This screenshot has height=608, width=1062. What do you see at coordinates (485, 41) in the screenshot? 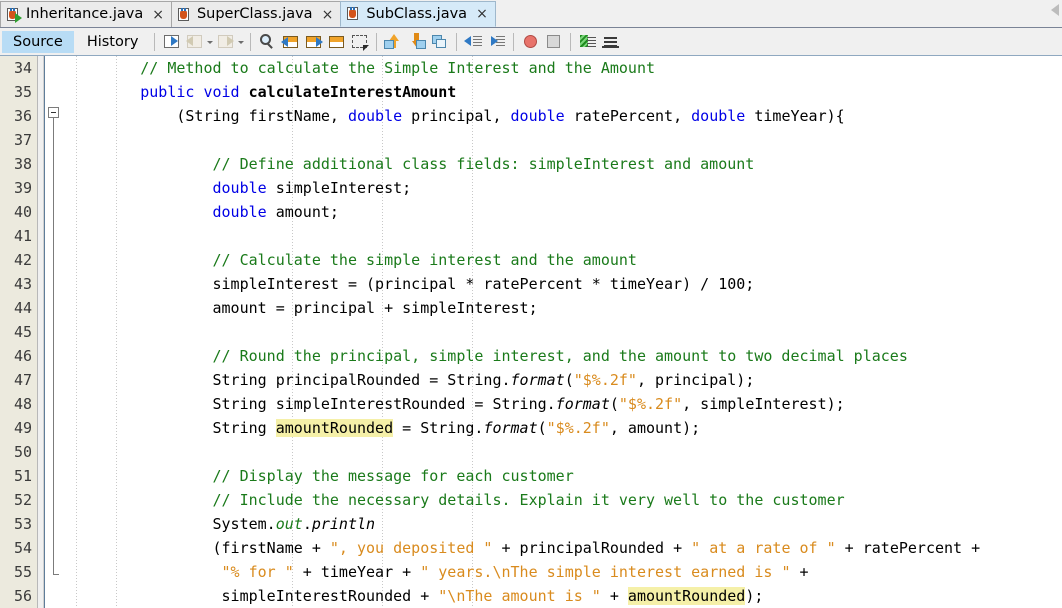
I see `toolbar-group-shift` at bounding box center [485, 41].